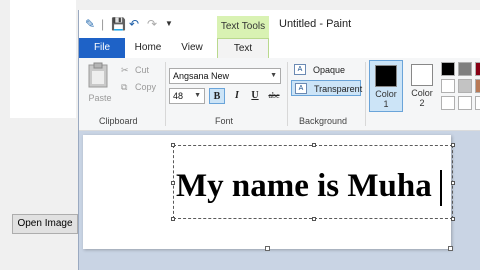  I want to click on title-bar: ✎ | 💾 ↶ ↷ ▼ Text Tools Untitled - Paint, so click(279, 24).